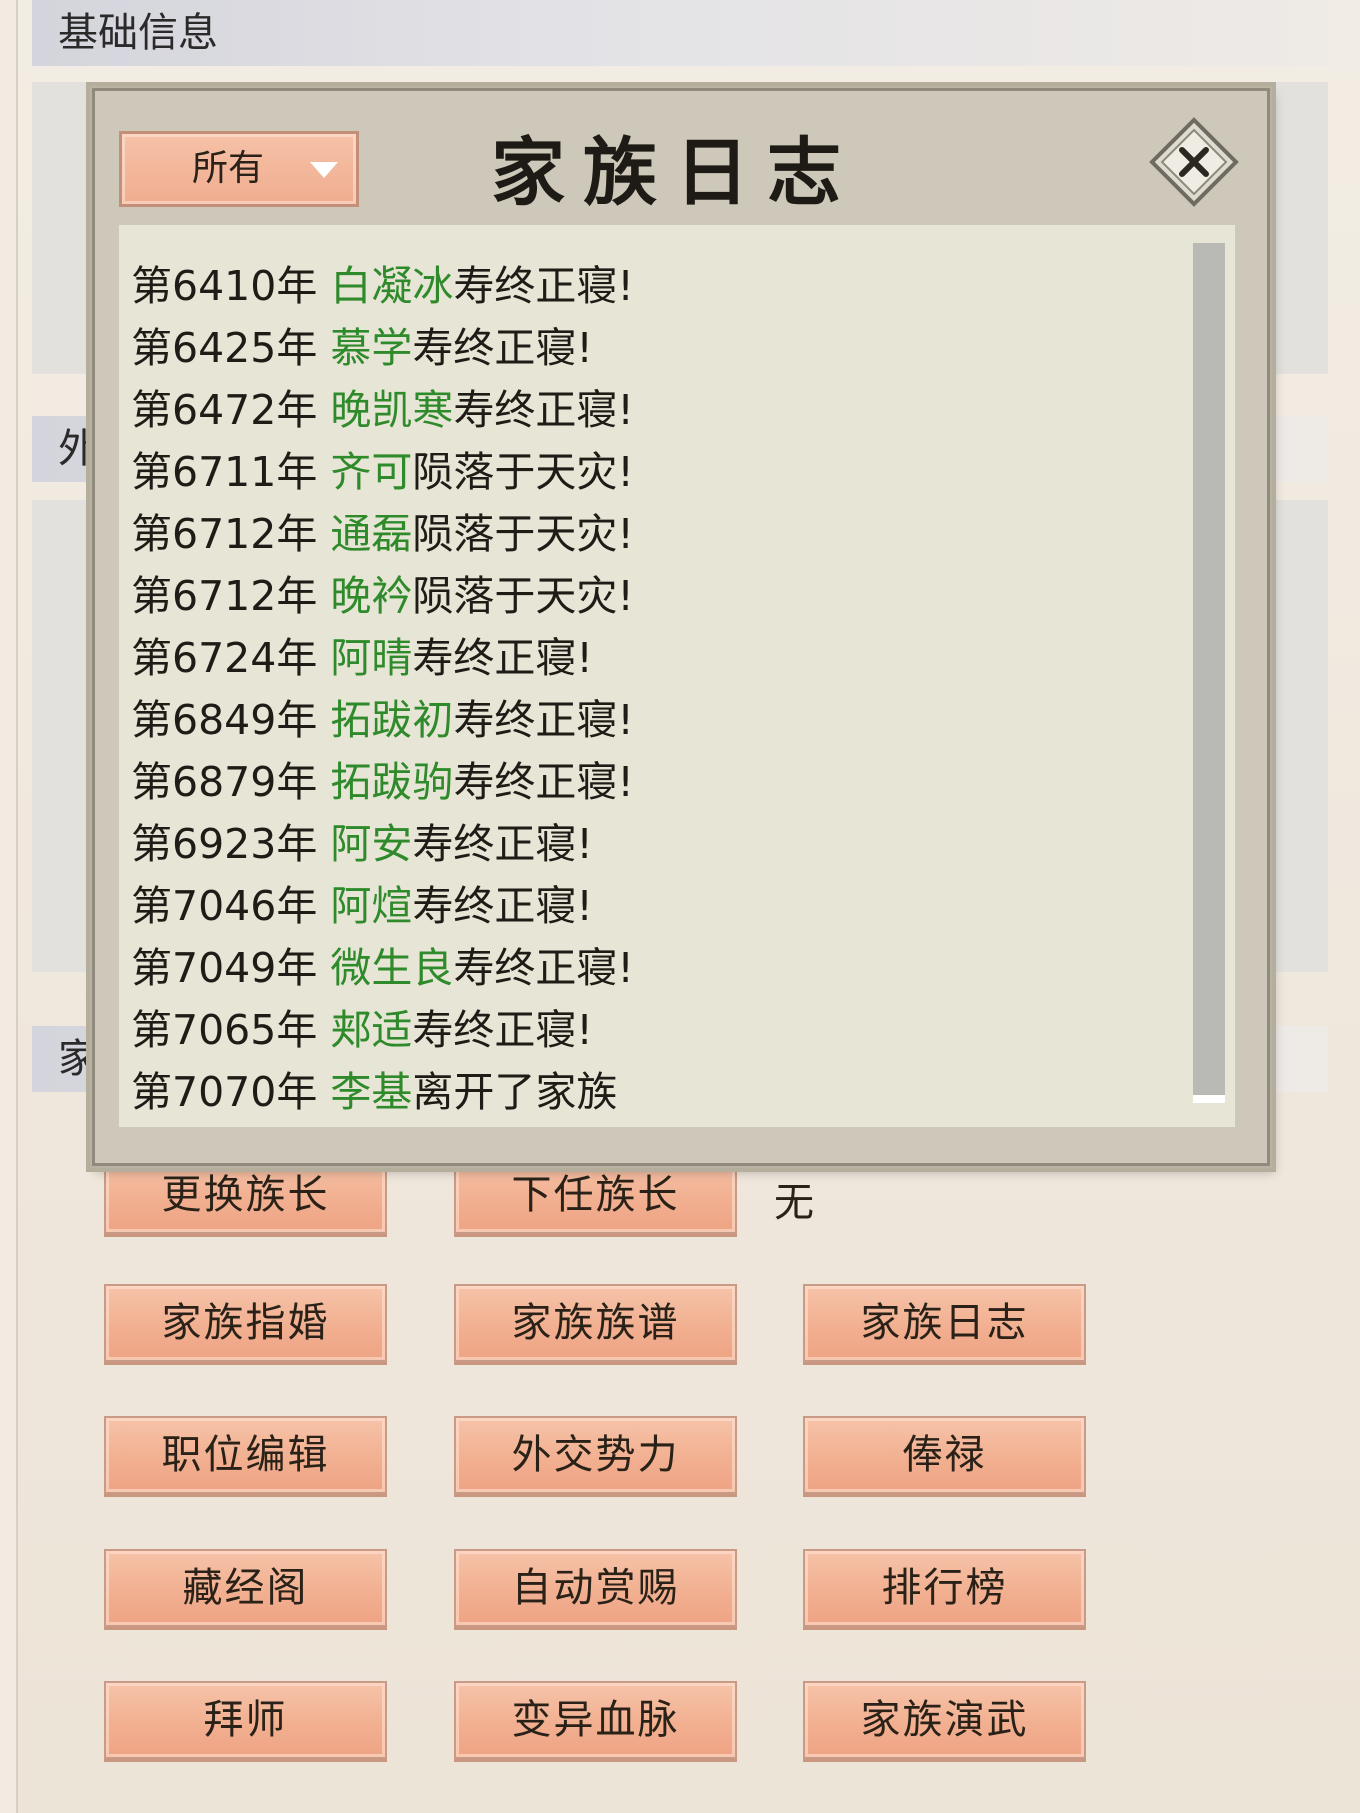 The image size is (1360, 1813). I want to click on log-entry: 第7070年 李基离开了家族, so click(653, 1092).